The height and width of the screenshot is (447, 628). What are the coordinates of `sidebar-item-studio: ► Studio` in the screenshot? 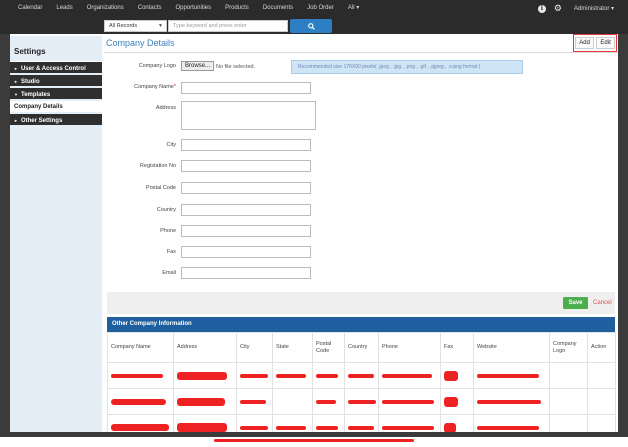 It's located at (56, 81).